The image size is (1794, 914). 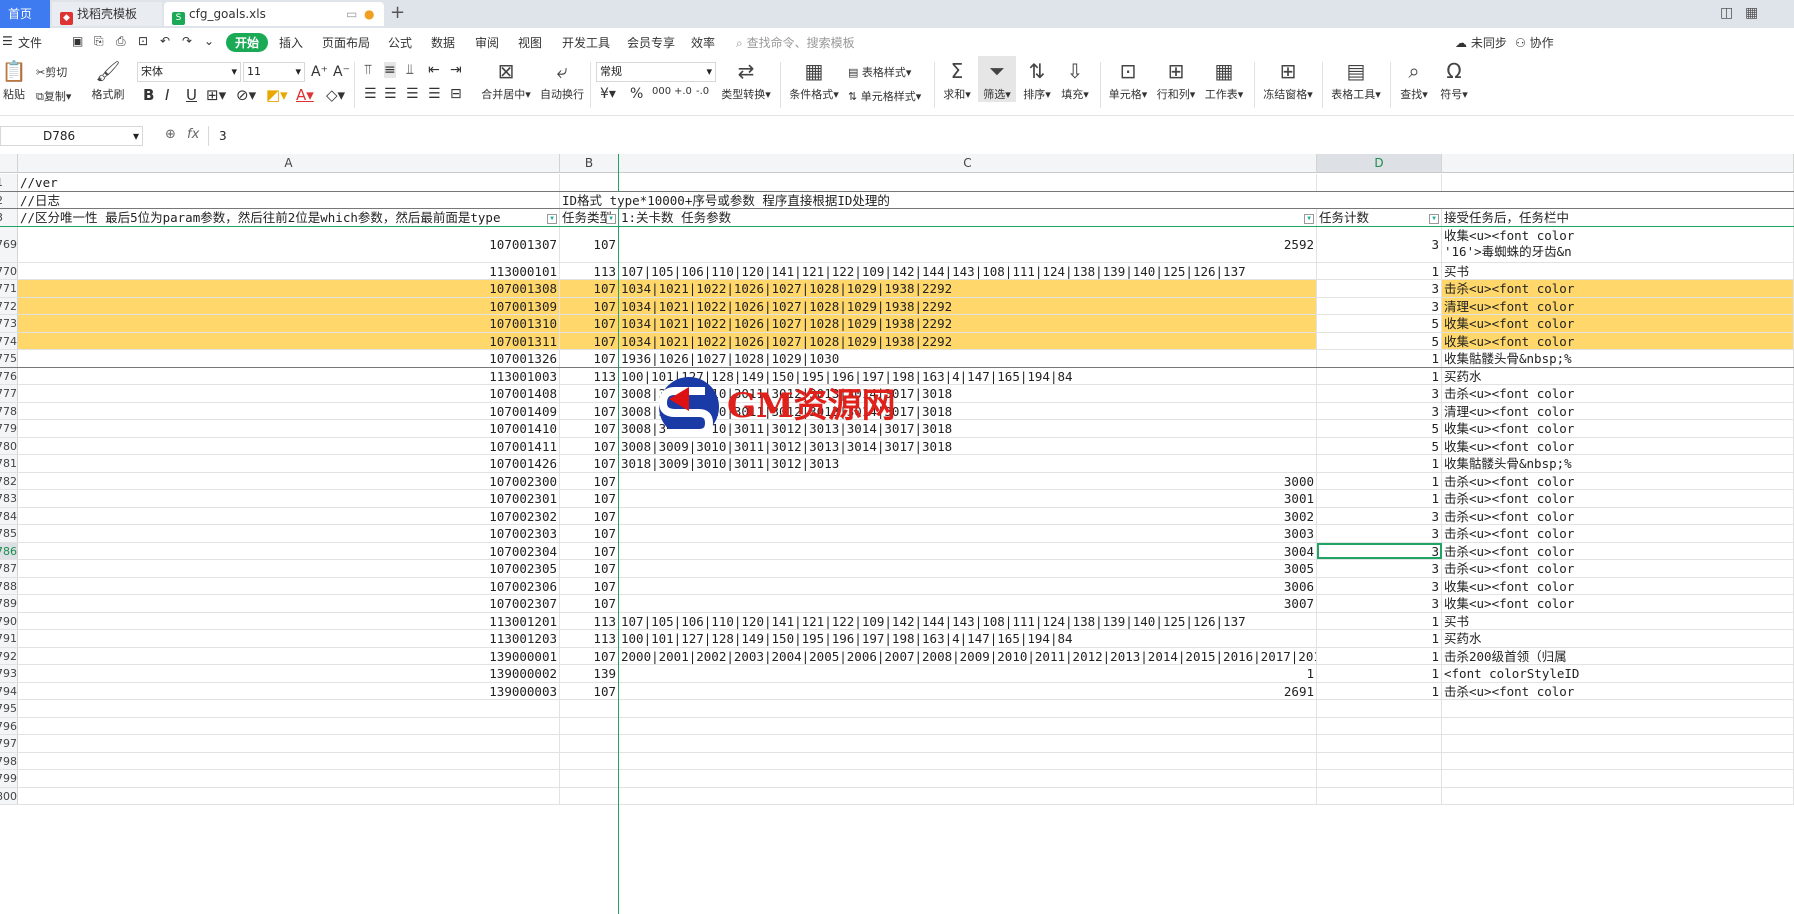 What do you see at coordinates (289, 288) in the screenshot?
I see `cell-a: 107001308` at bounding box center [289, 288].